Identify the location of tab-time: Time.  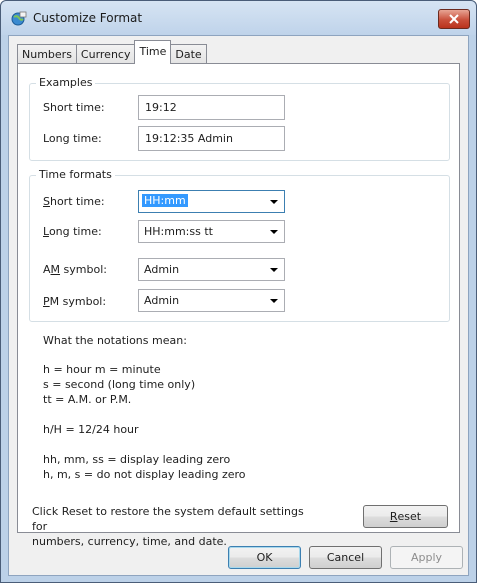
(153, 52).